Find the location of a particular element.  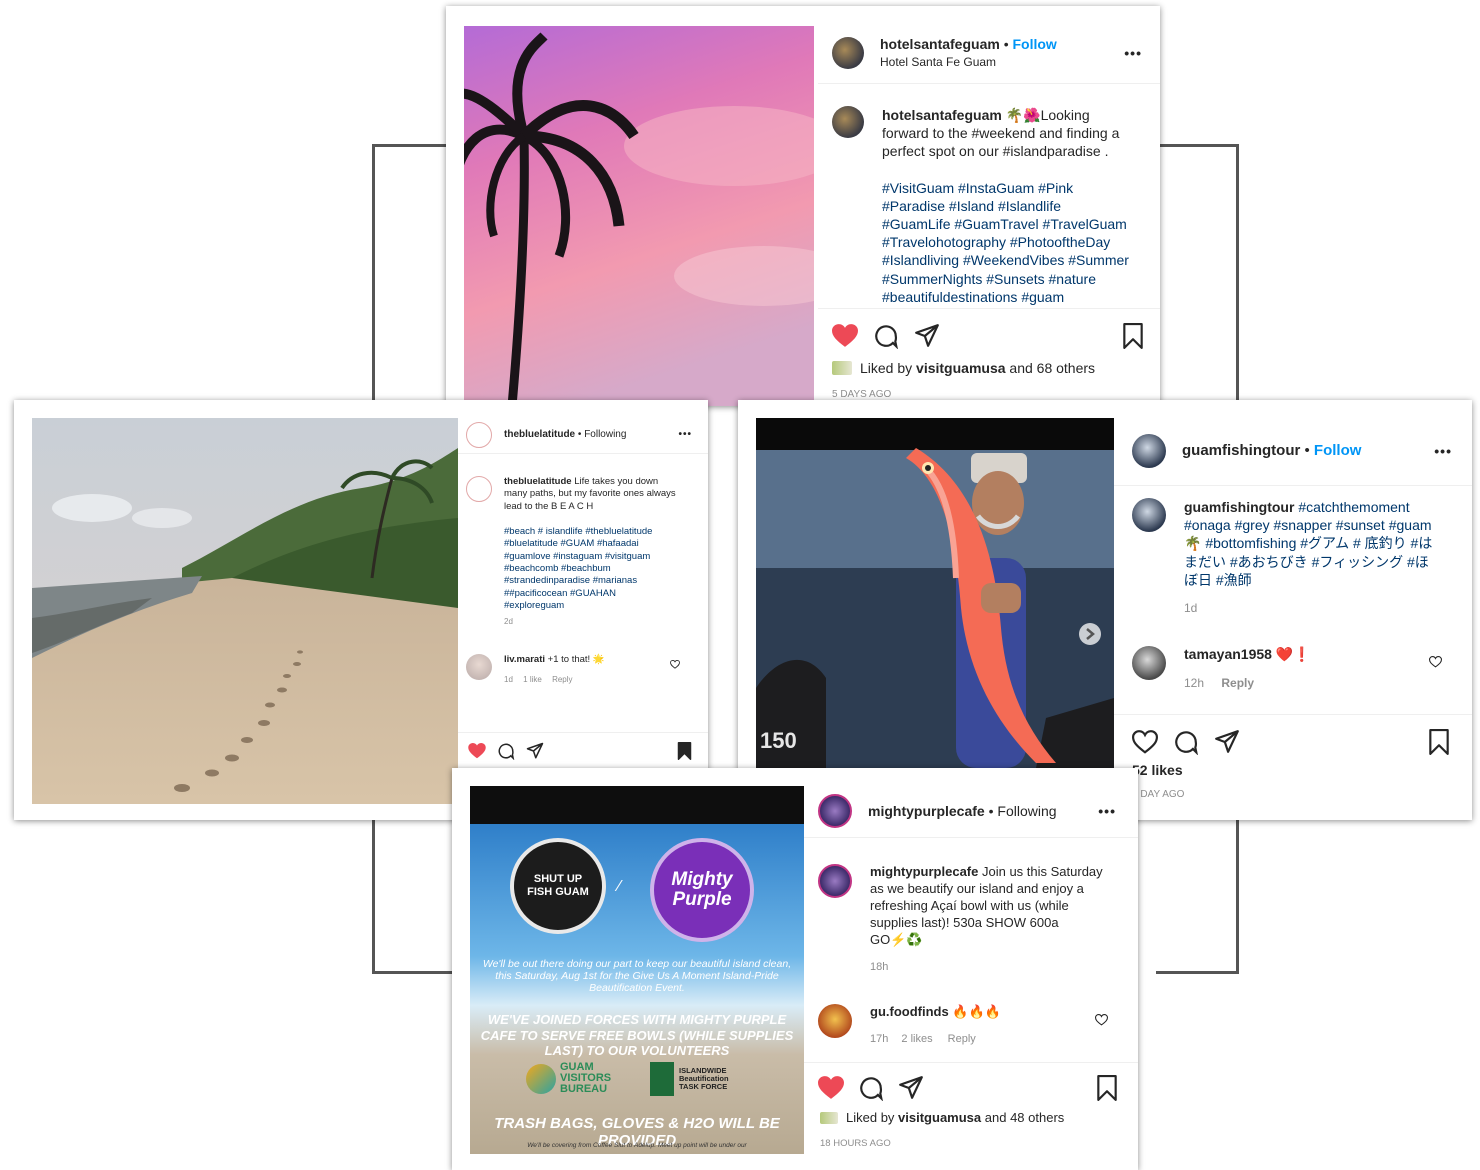

post-header: guamfishingtour • Follow ••• is located at coordinates (1293, 451).